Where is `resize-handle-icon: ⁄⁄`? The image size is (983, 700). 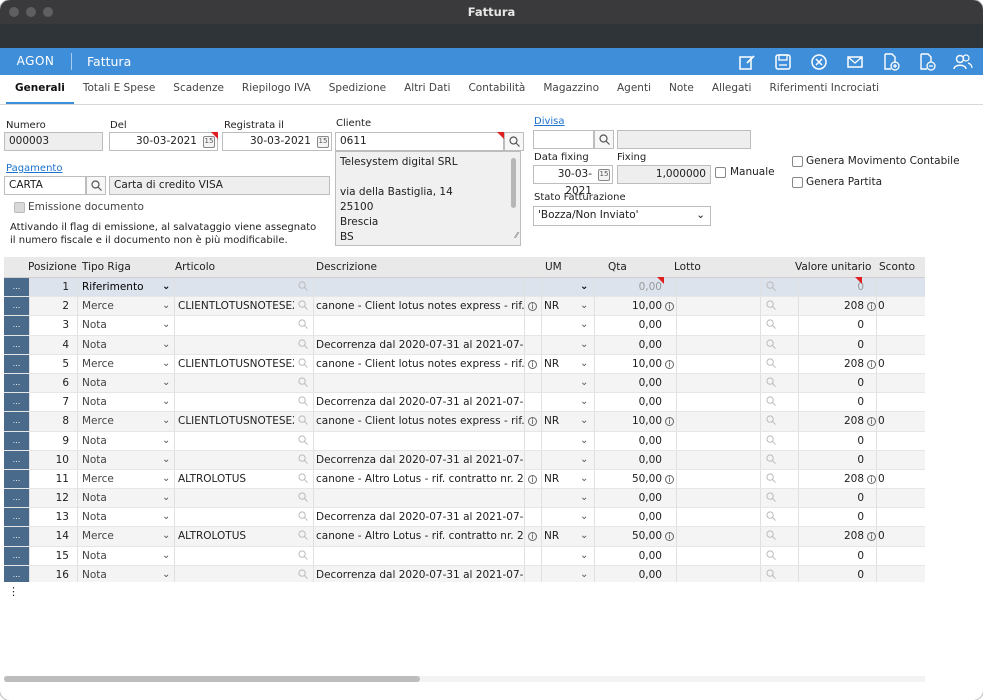
resize-handle-icon: ⁄⁄ is located at coordinates (516, 235).